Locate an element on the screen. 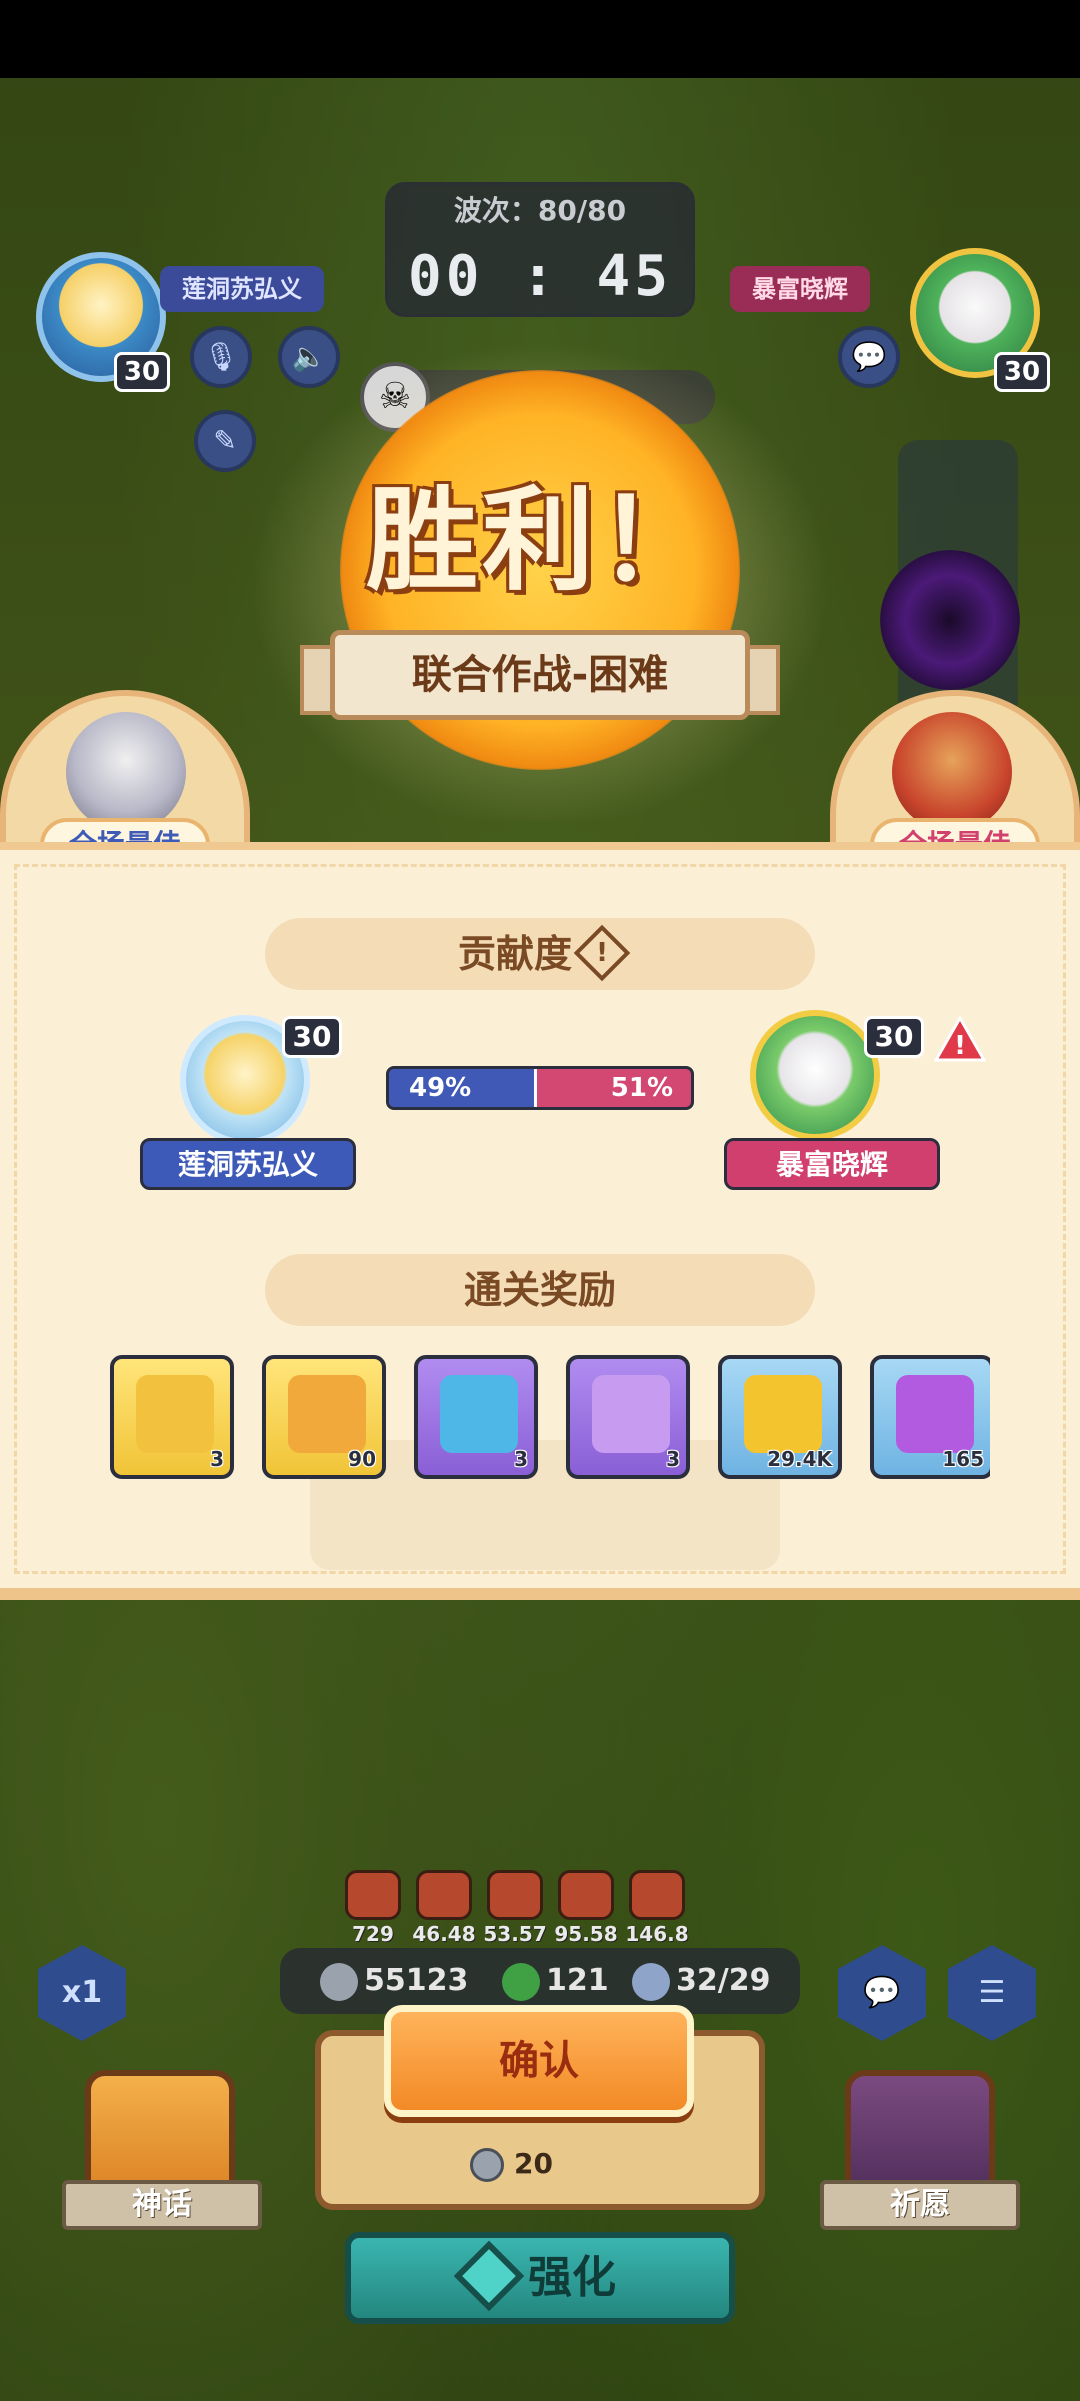 The height and width of the screenshot is (2401, 1080). timer-stat-icon is located at coordinates (515, 1895).